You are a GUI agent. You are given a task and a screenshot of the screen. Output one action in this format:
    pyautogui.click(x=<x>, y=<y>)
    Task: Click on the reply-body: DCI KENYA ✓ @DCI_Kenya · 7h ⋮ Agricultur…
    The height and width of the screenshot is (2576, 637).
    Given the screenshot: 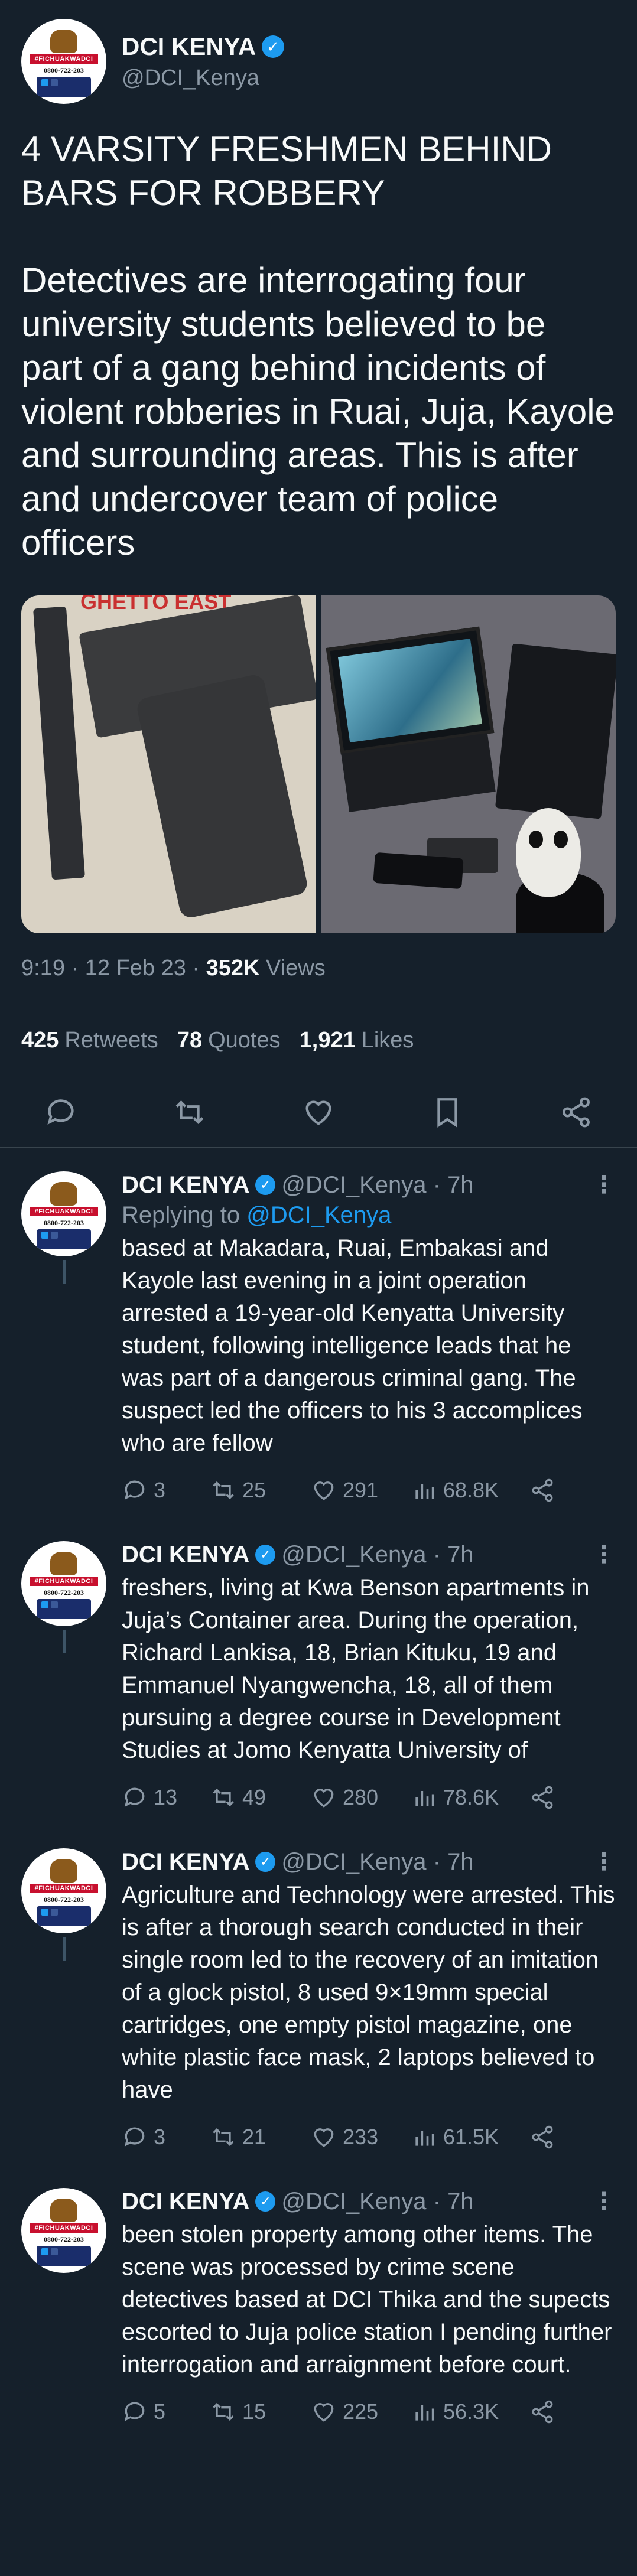 What is the action you would take?
    pyautogui.click(x=369, y=1999)
    